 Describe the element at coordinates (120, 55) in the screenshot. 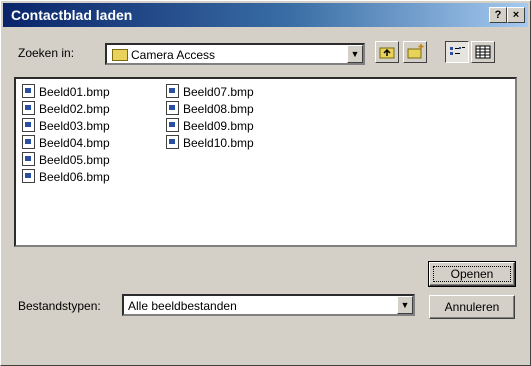

I see `folder-icon` at that location.